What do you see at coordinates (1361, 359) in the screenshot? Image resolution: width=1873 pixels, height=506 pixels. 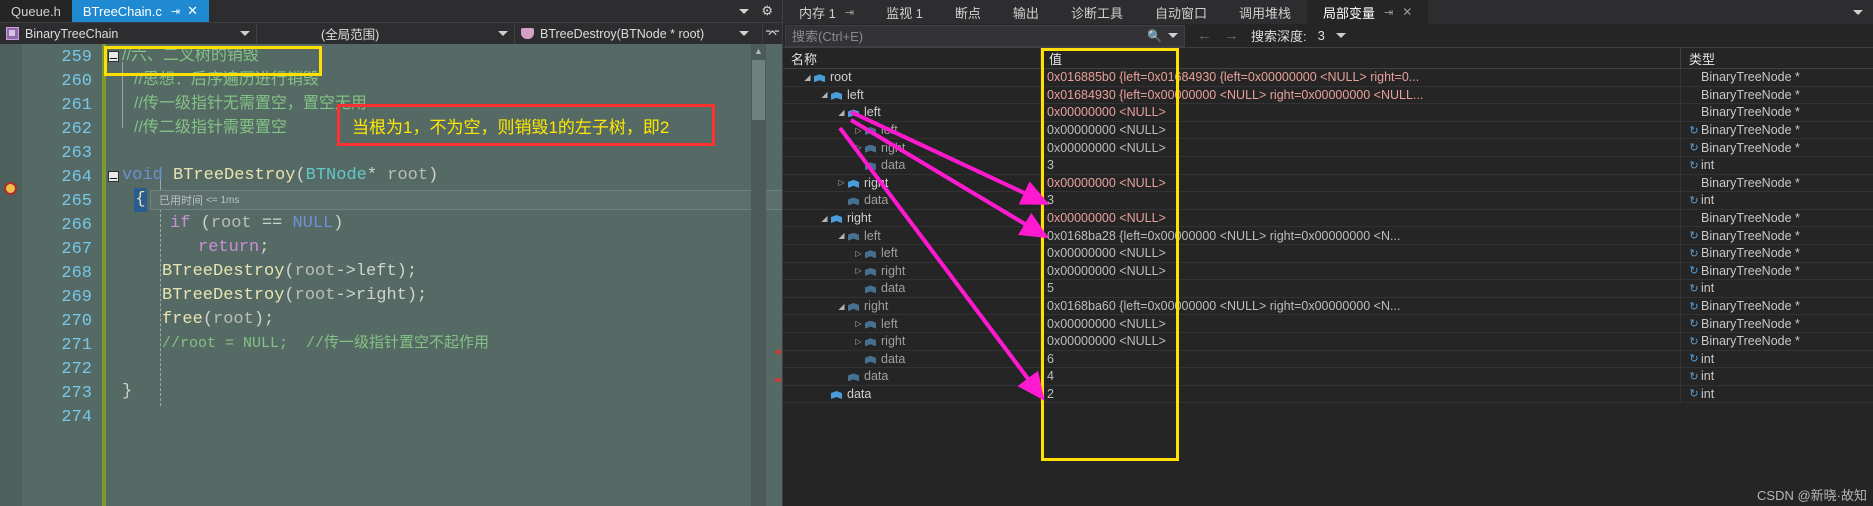 I see `cell-value: 6` at bounding box center [1361, 359].